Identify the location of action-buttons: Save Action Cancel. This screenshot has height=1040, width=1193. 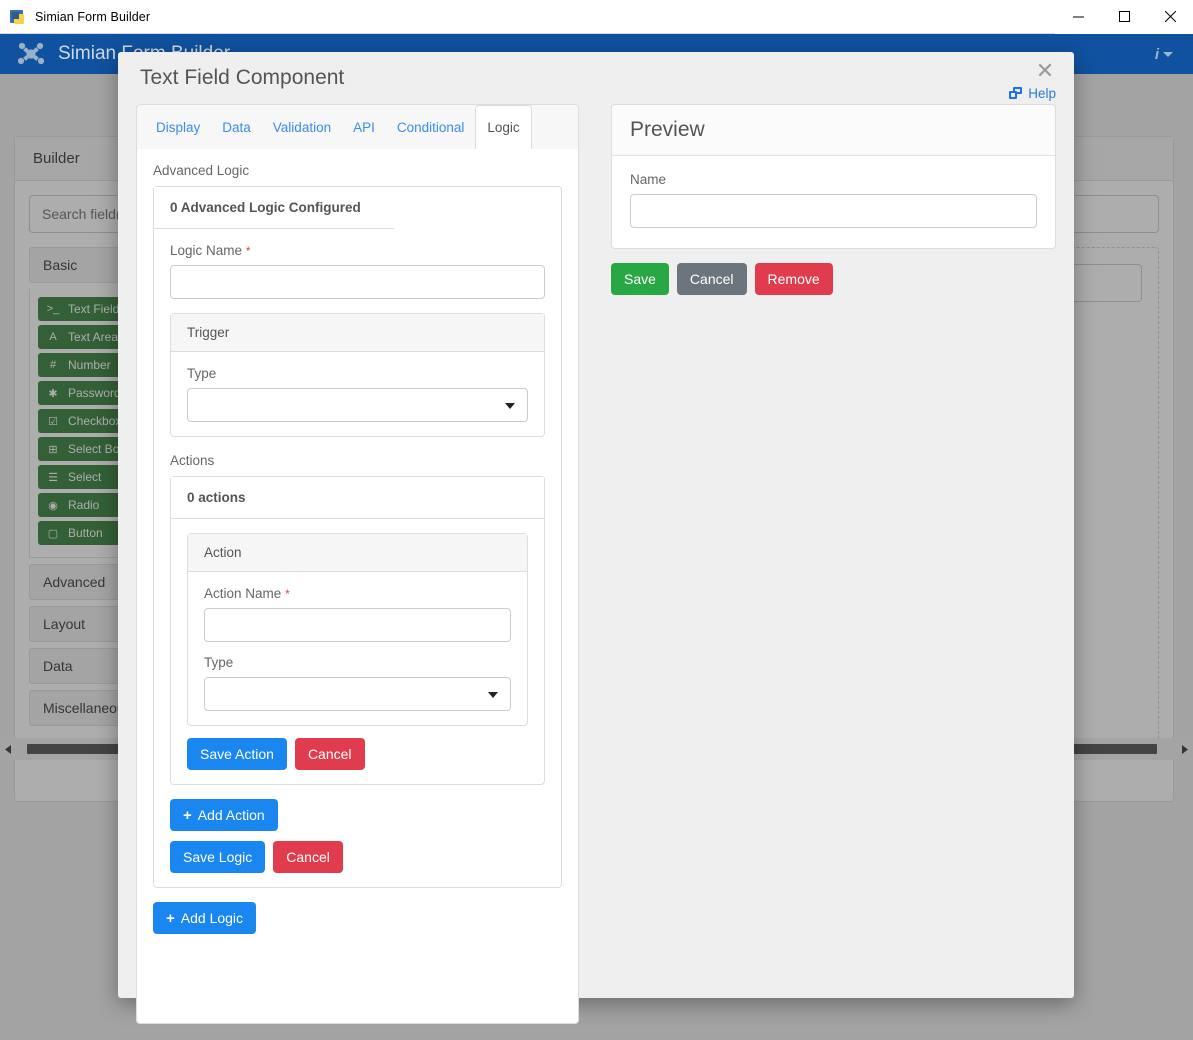
(357, 754).